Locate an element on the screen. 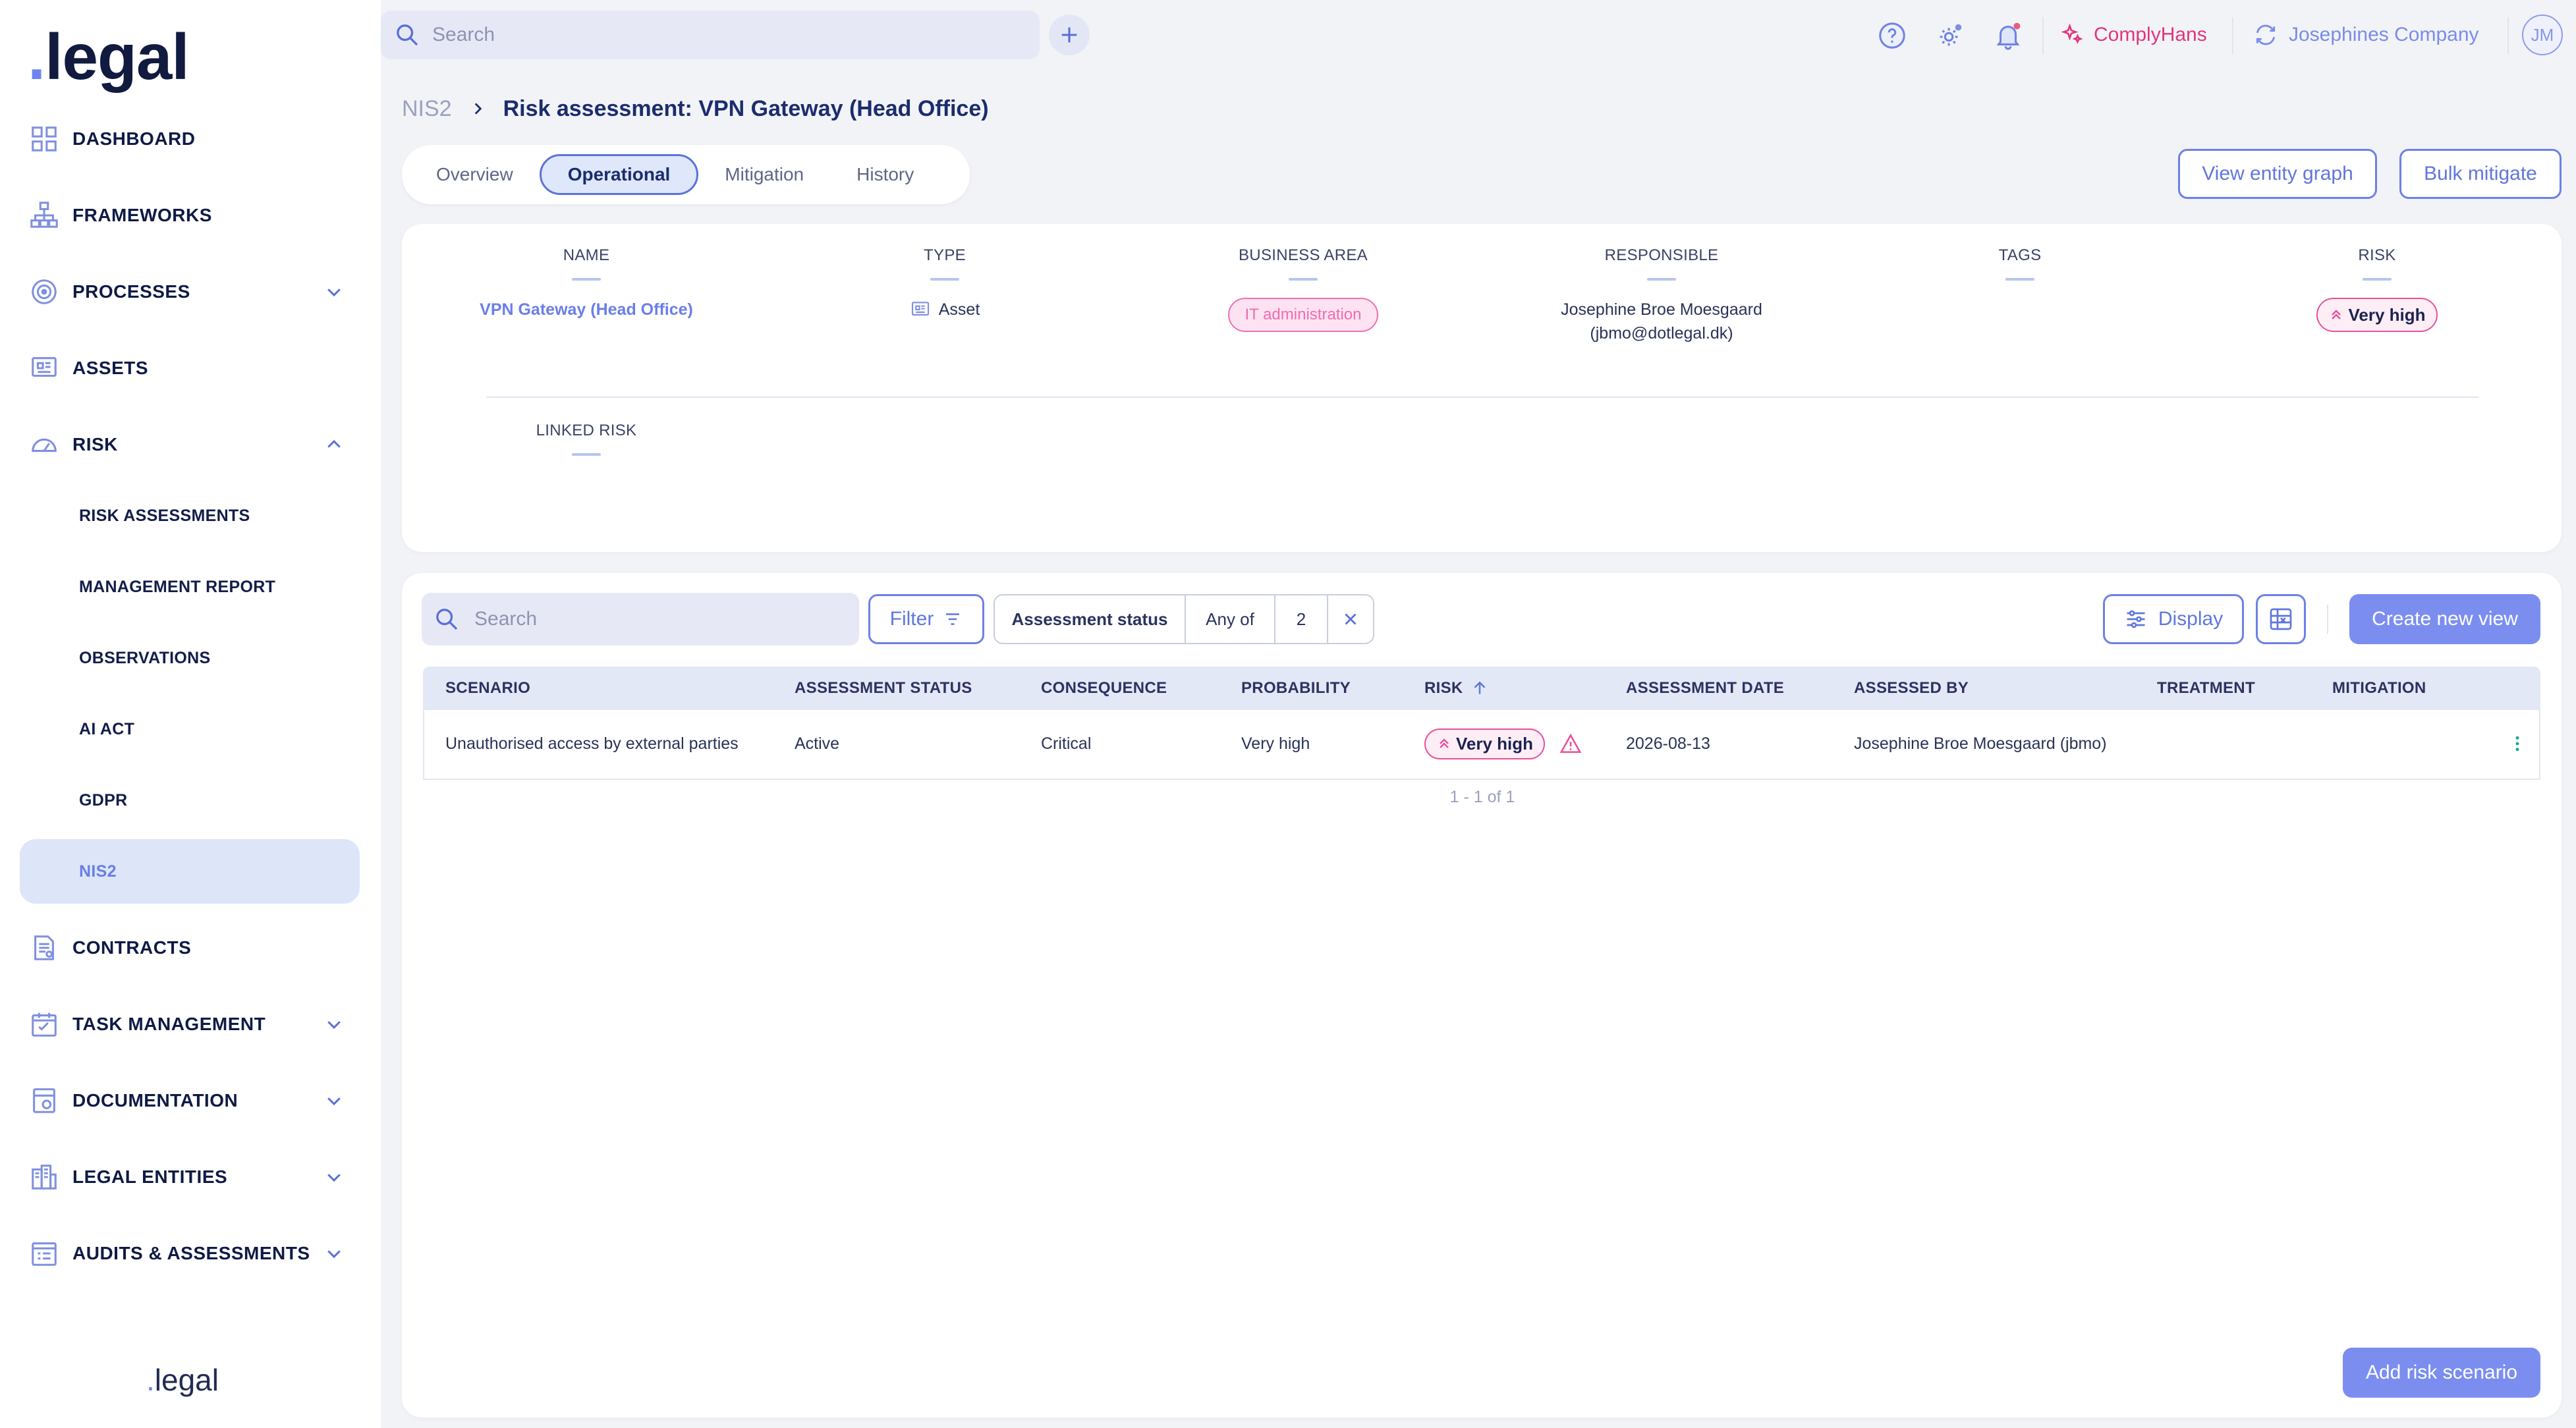 This screenshot has height=1428, width=2576. brand-logo: . legal is located at coordinates (109, 56).